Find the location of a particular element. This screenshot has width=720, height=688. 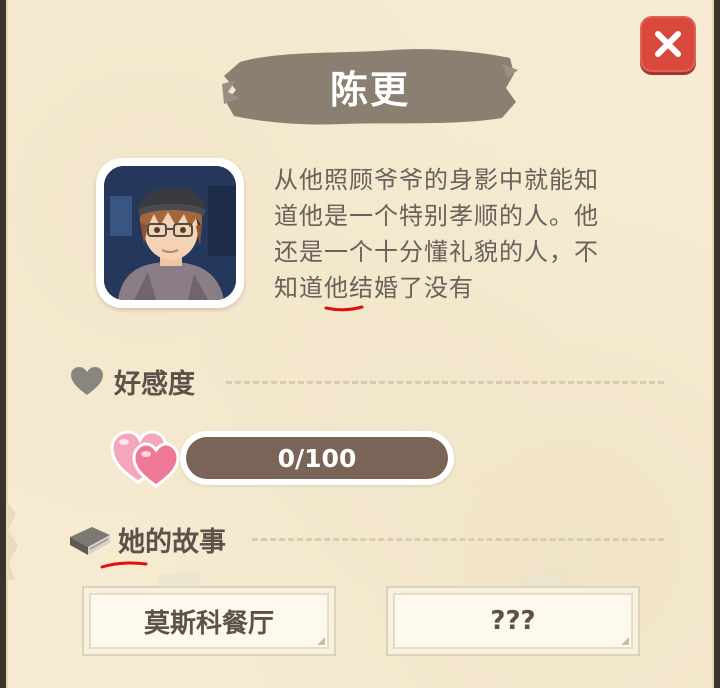

story-button-label: ??? is located at coordinates (513, 621).